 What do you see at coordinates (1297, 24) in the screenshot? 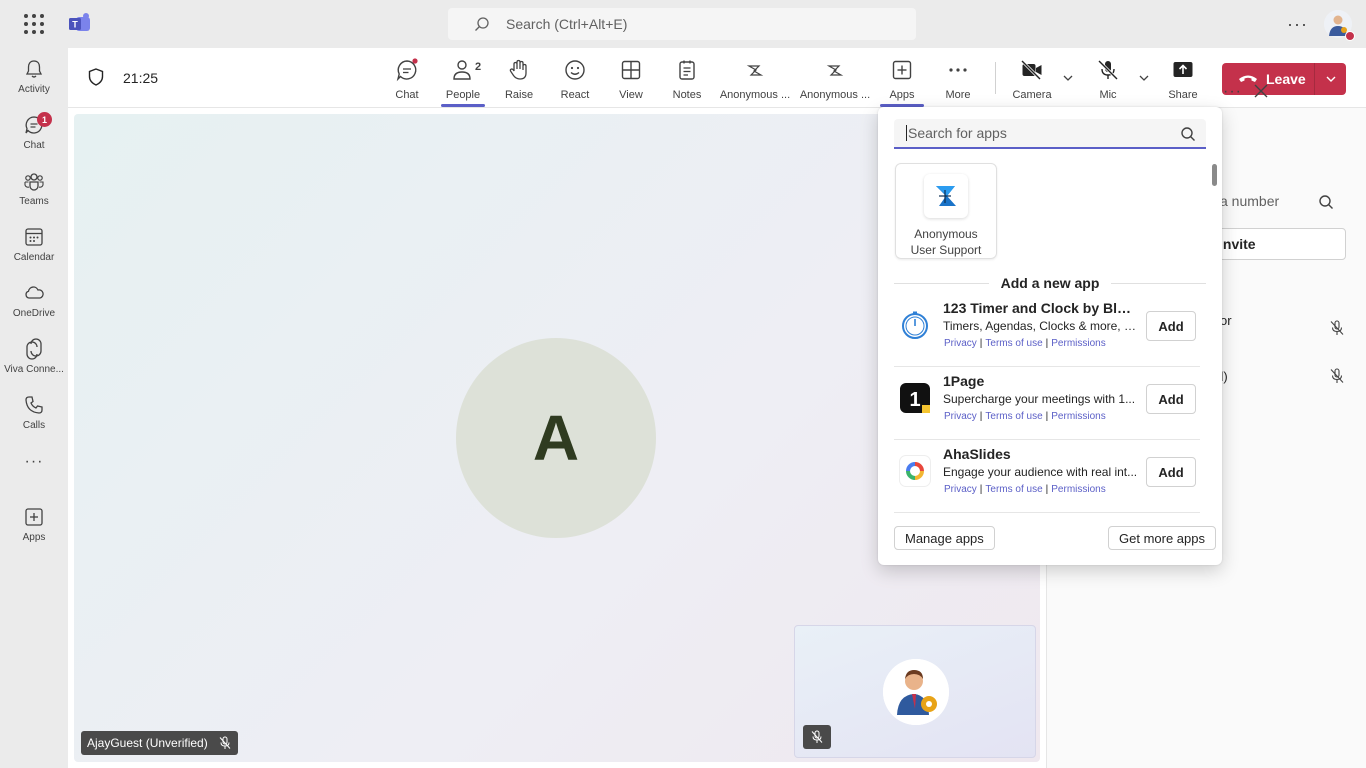
I see `settings-more-icon: ···` at bounding box center [1297, 24].